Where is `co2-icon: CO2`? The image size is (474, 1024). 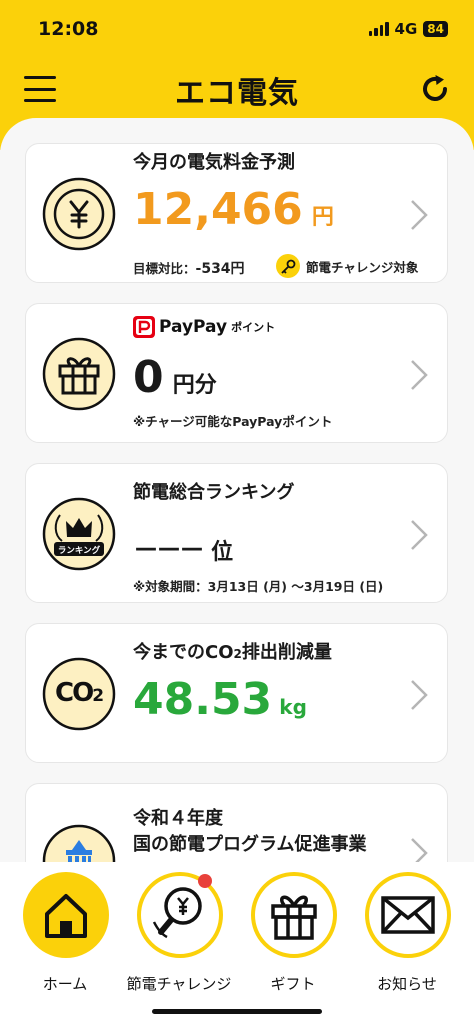
co2-icon: CO2 is located at coordinates (79, 694).